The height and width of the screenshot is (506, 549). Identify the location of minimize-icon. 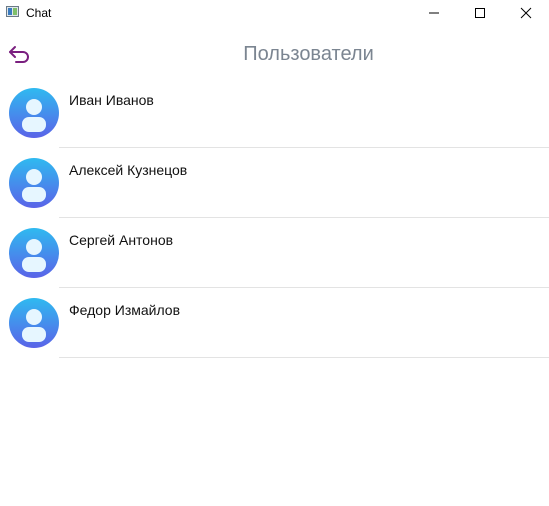
(434, 13).